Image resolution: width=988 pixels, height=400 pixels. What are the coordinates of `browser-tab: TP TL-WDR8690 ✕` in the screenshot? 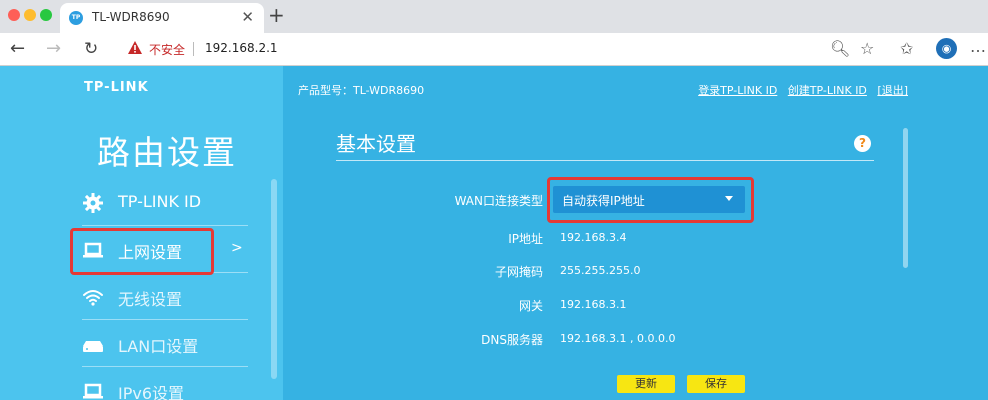 It's located at (162, 18).